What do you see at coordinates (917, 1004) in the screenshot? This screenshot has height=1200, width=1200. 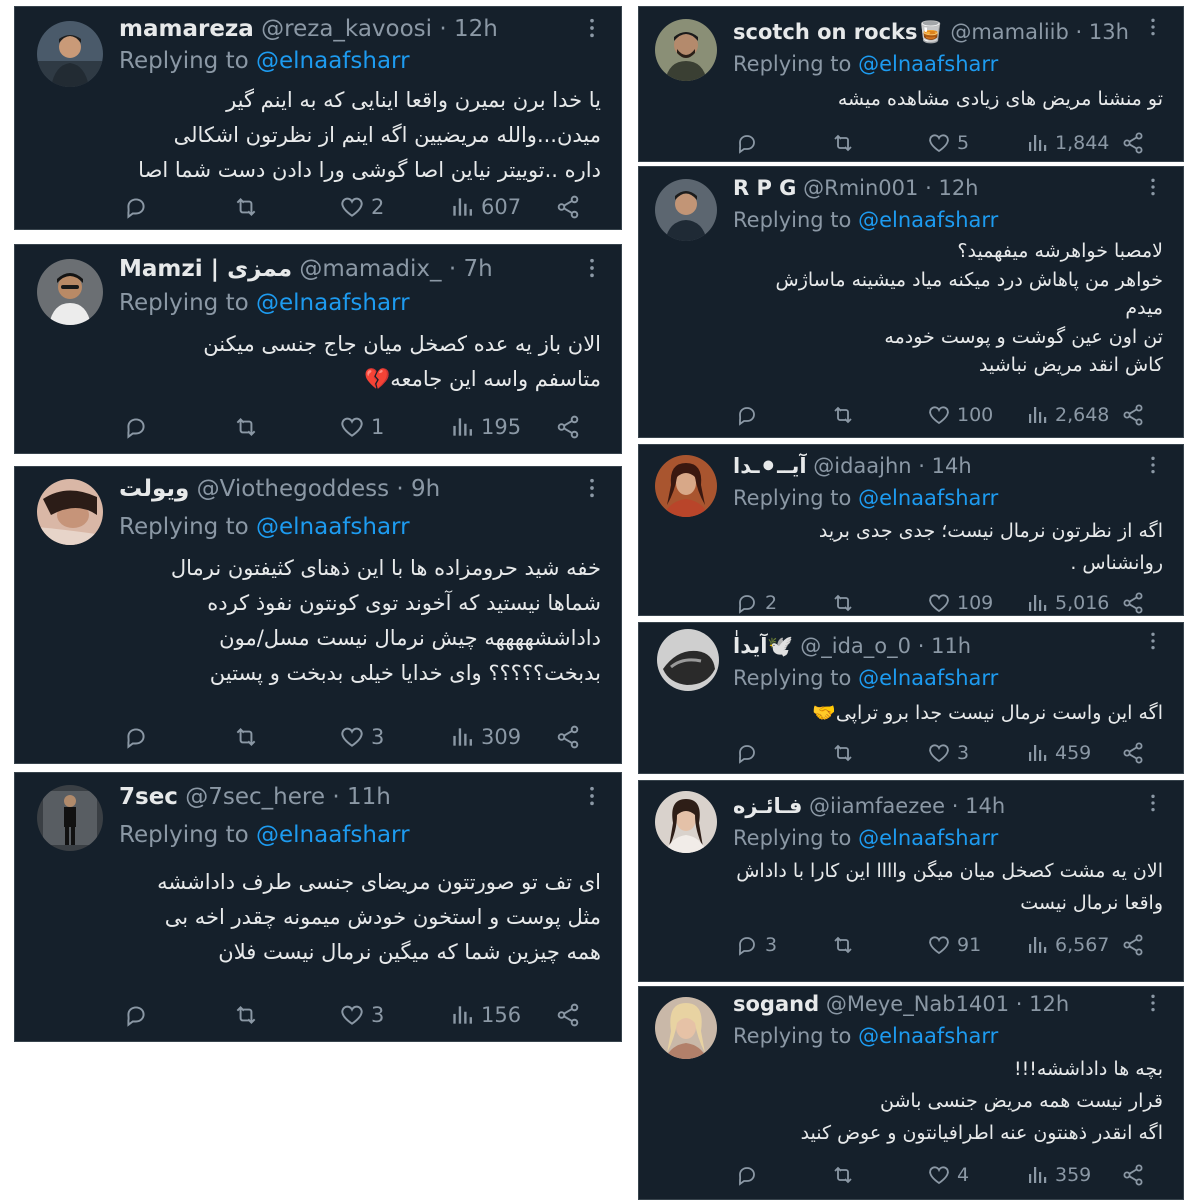 I see `user-handle: @Meye_Nab1401` at bounding box center [917, 1004].